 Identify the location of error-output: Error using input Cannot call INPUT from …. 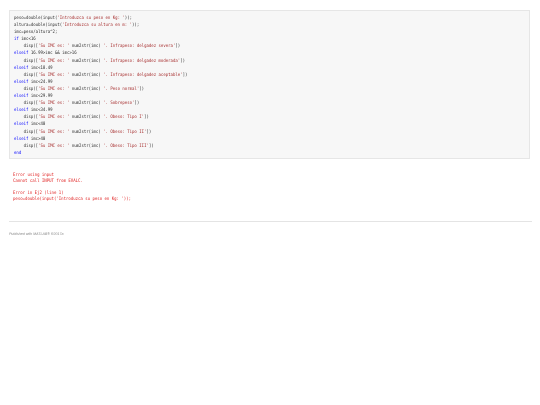
(268, 187).